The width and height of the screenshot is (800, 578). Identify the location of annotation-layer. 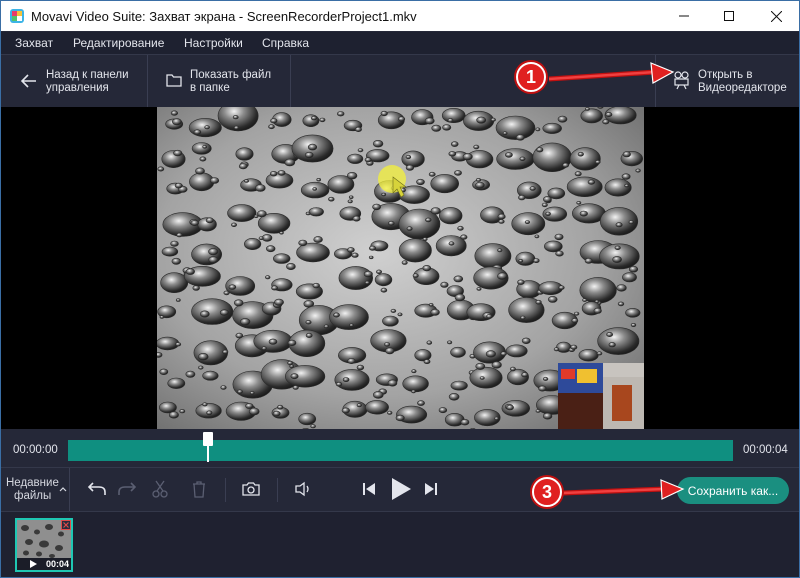
(616, 281).